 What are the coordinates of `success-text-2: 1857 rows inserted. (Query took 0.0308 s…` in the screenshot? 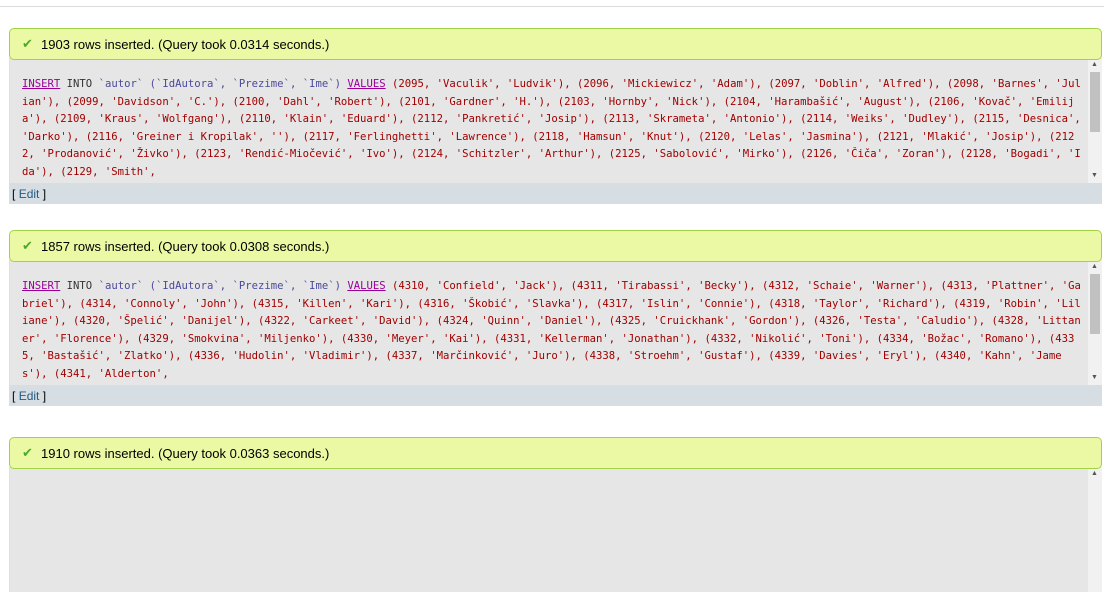 It's located at (185, 246).